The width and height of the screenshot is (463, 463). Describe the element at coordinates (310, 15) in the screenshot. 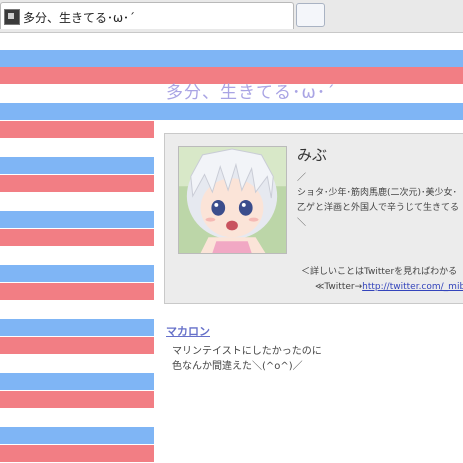

I see `new-tab-button` at that location.